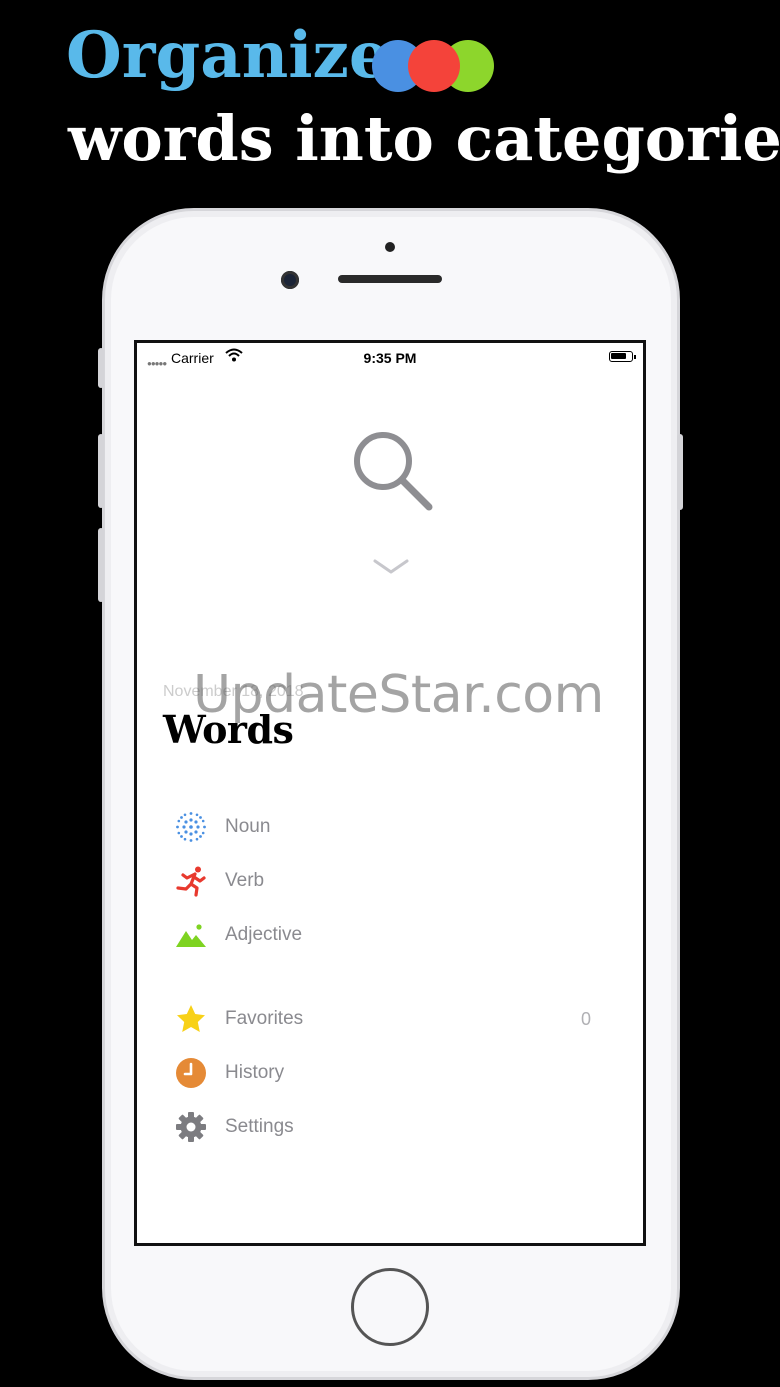 The height and width of the screenshot is (1387, 780). Describe the element at coordinates (390, 279) in the screenshot. I see `earpiece-speaker` at that location.